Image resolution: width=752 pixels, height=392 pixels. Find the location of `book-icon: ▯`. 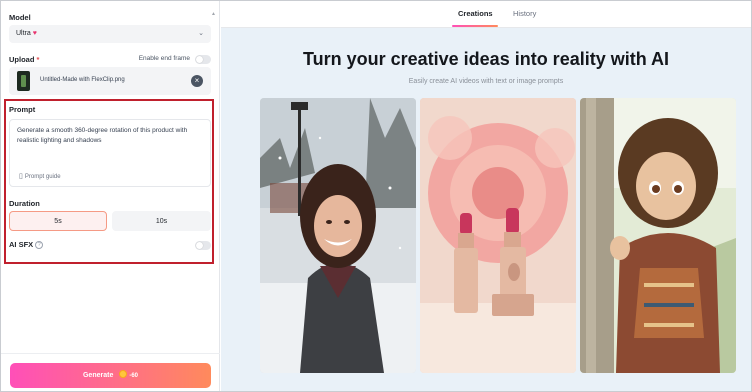

book-icon: ▯ is located at coordinates (21, 176).